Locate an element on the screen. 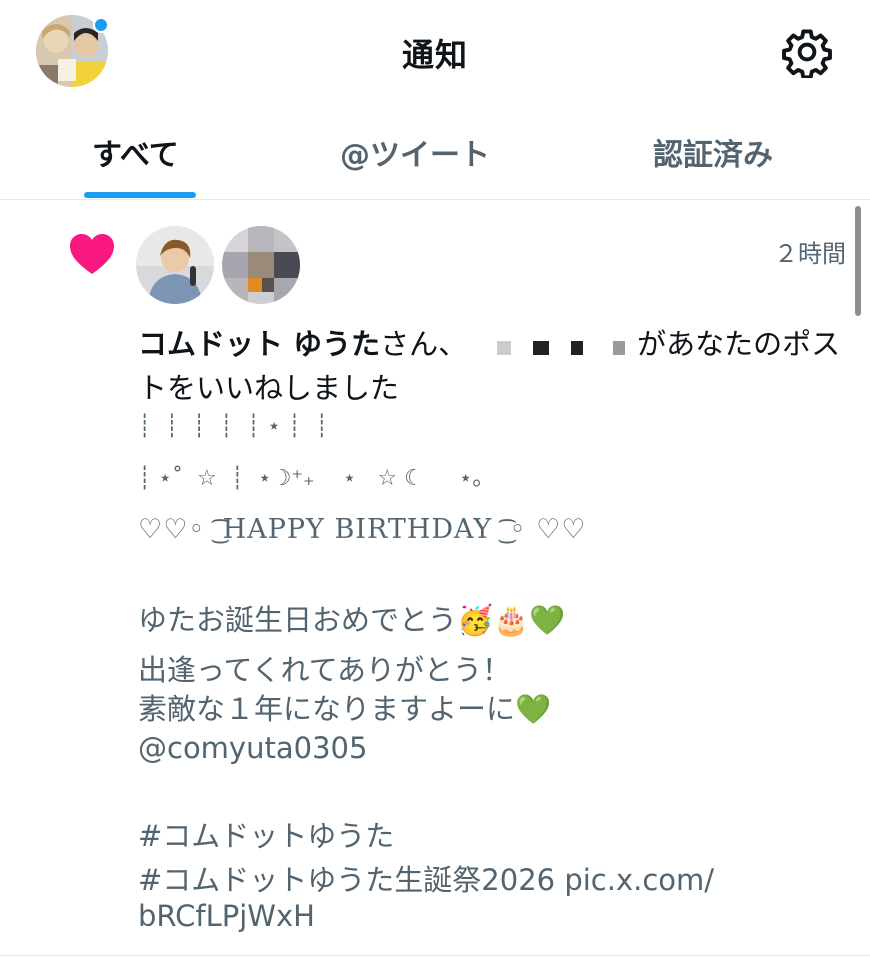  hashtag-link-2: #コムドットゆうた生誕祭2026 pic.x.com/ is located at coordinates (488, 878).